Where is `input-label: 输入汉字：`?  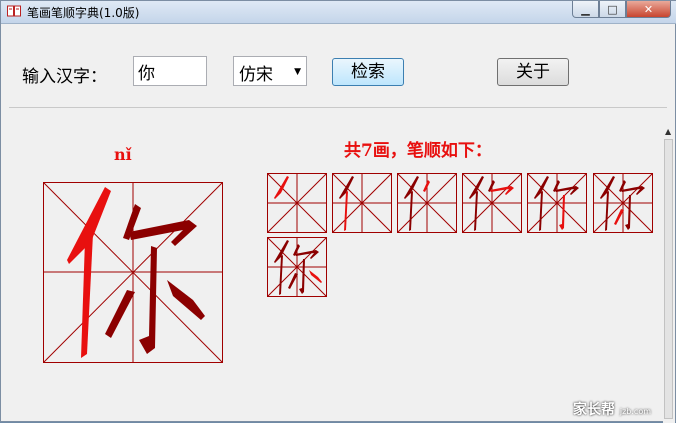 input-label: 输入汉字： is located at coordinates (64, 77).